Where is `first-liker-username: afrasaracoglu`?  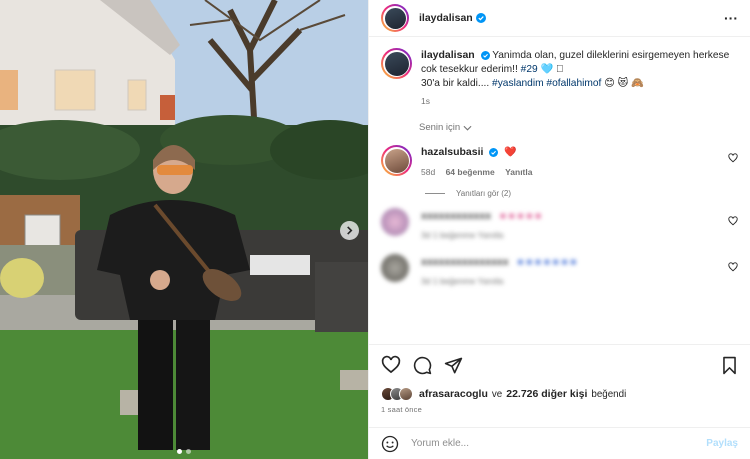
first-liker-username: afrasaracoglu is located at coordinates (453, 394).